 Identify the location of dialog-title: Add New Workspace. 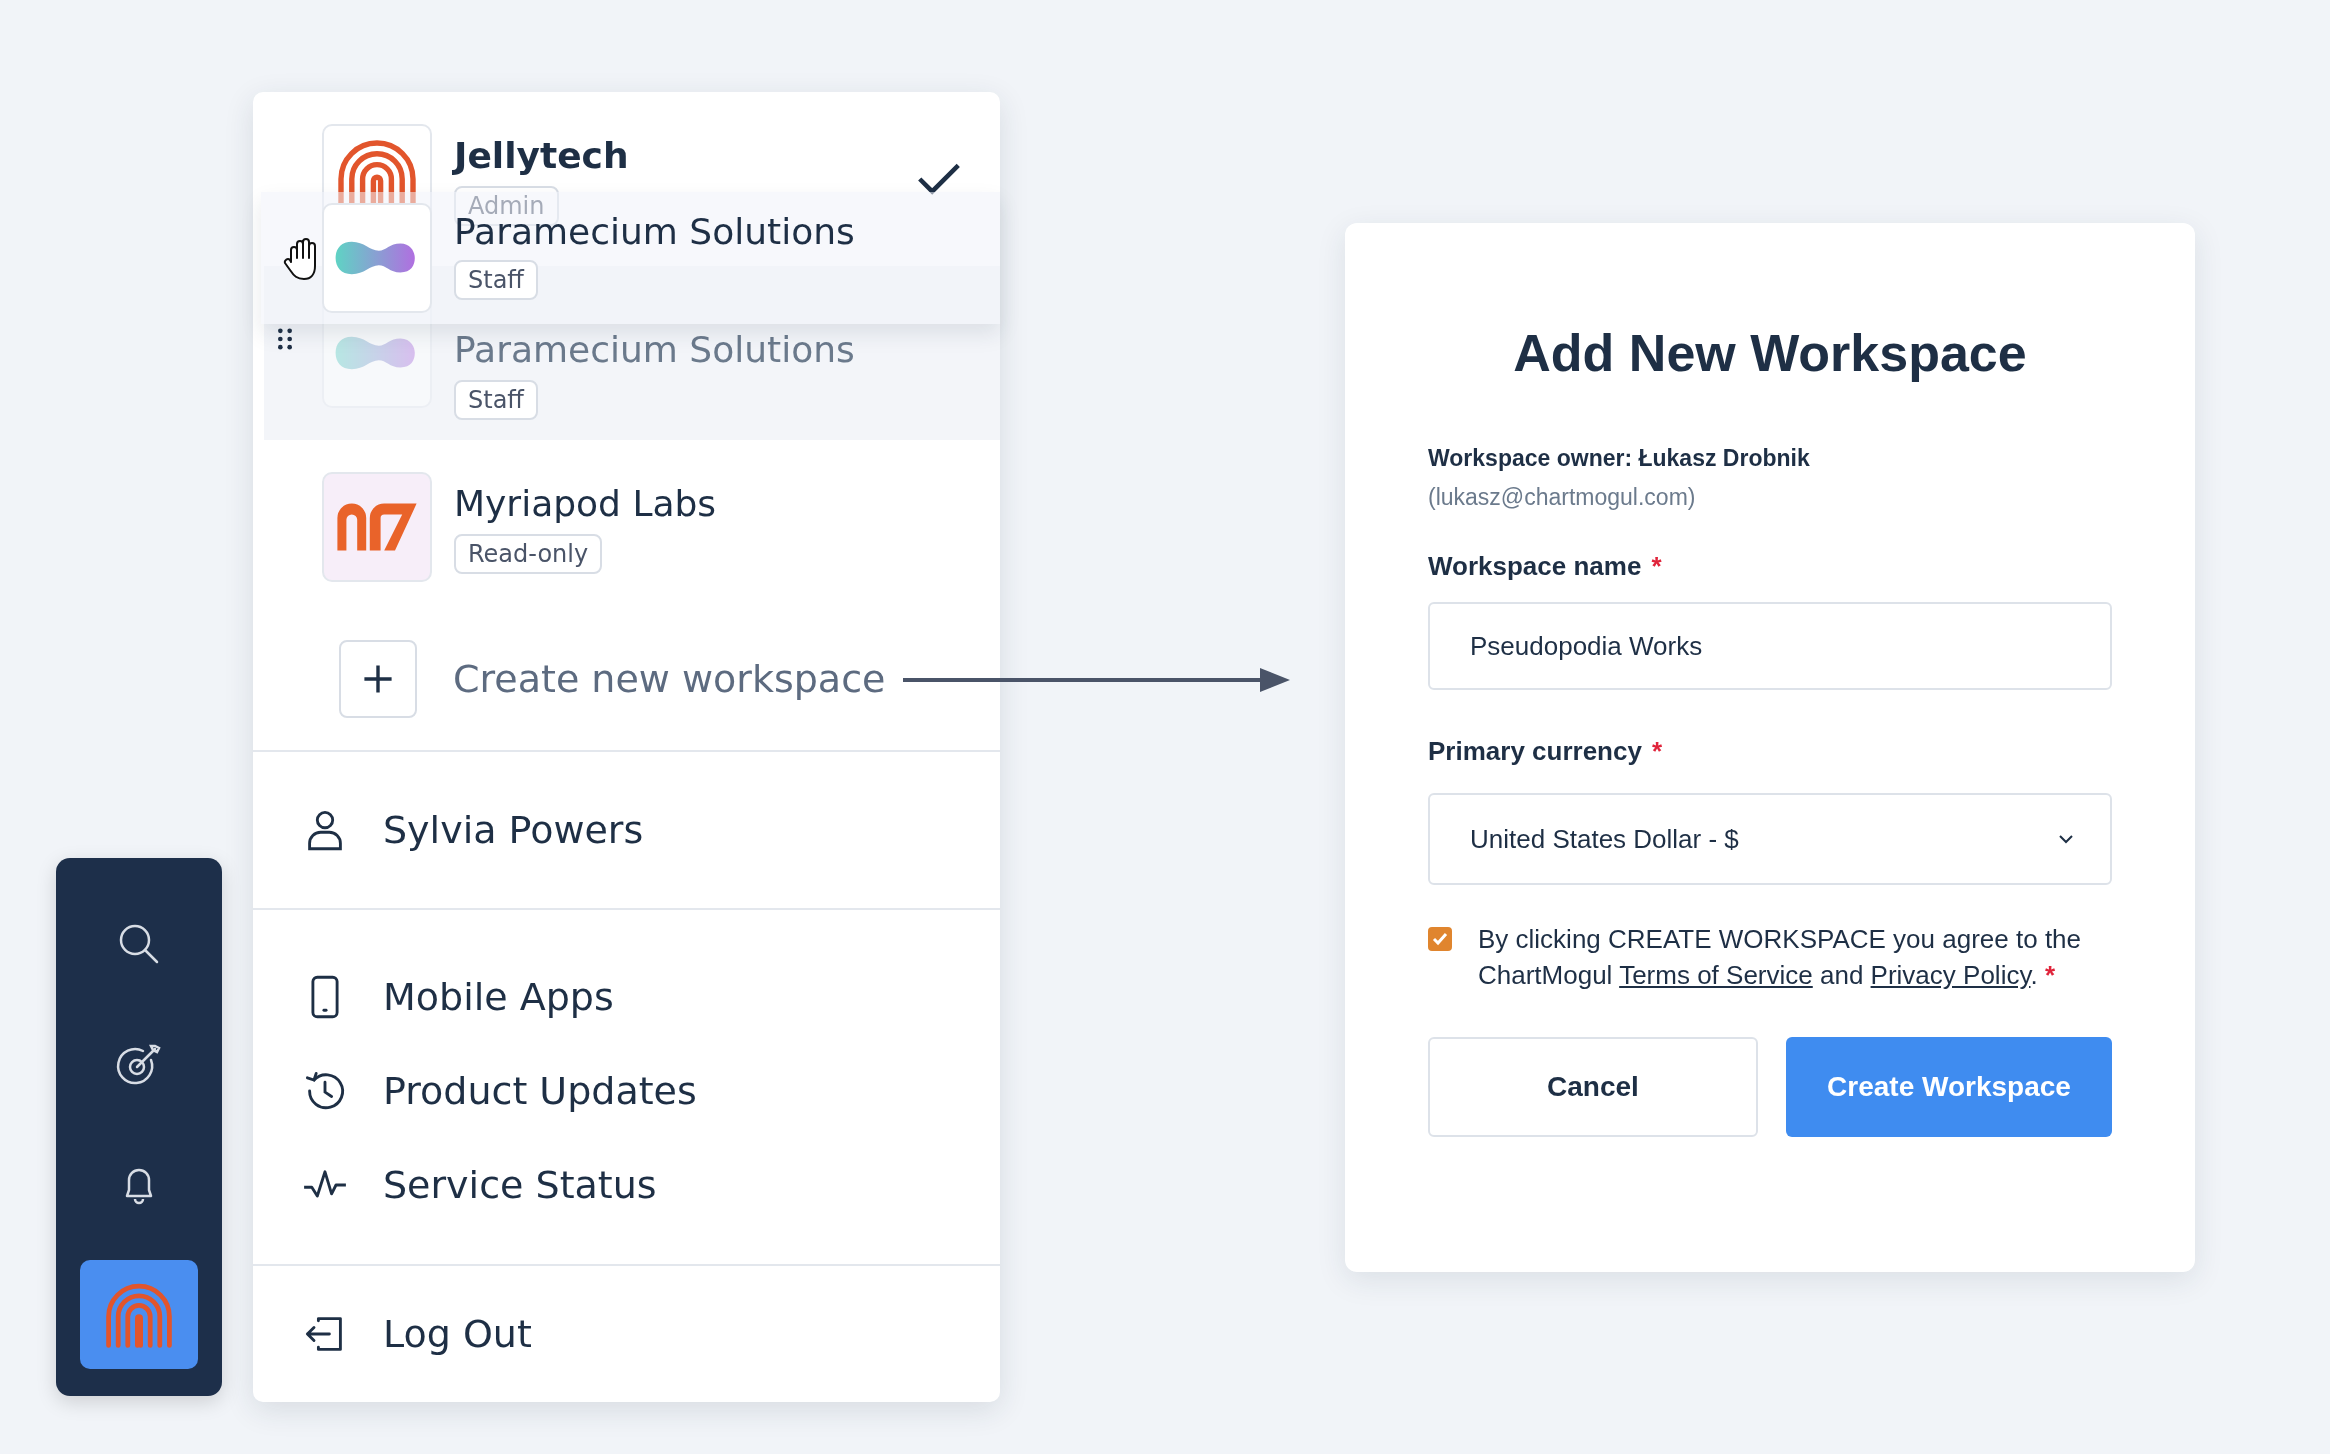
(1770, 353).